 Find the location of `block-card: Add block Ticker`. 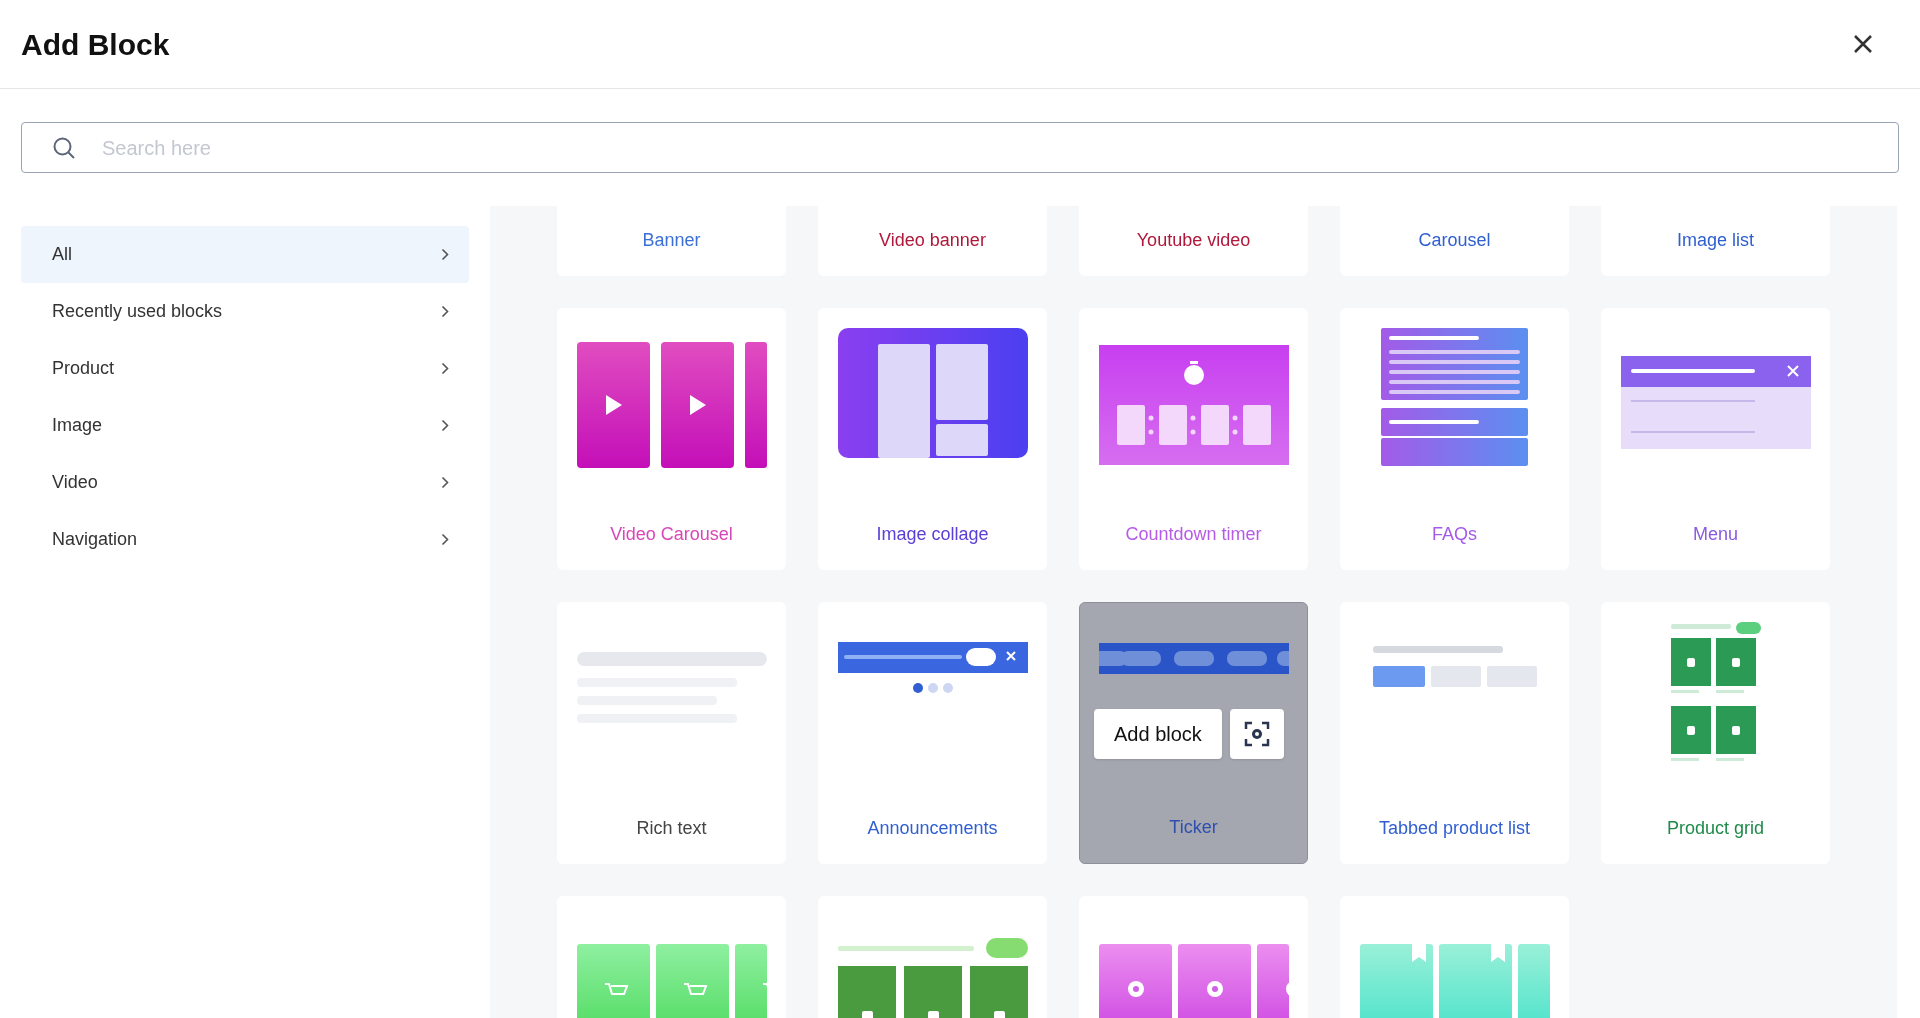

block-card: Add block Ticker is located at coordinates (1193, 733).